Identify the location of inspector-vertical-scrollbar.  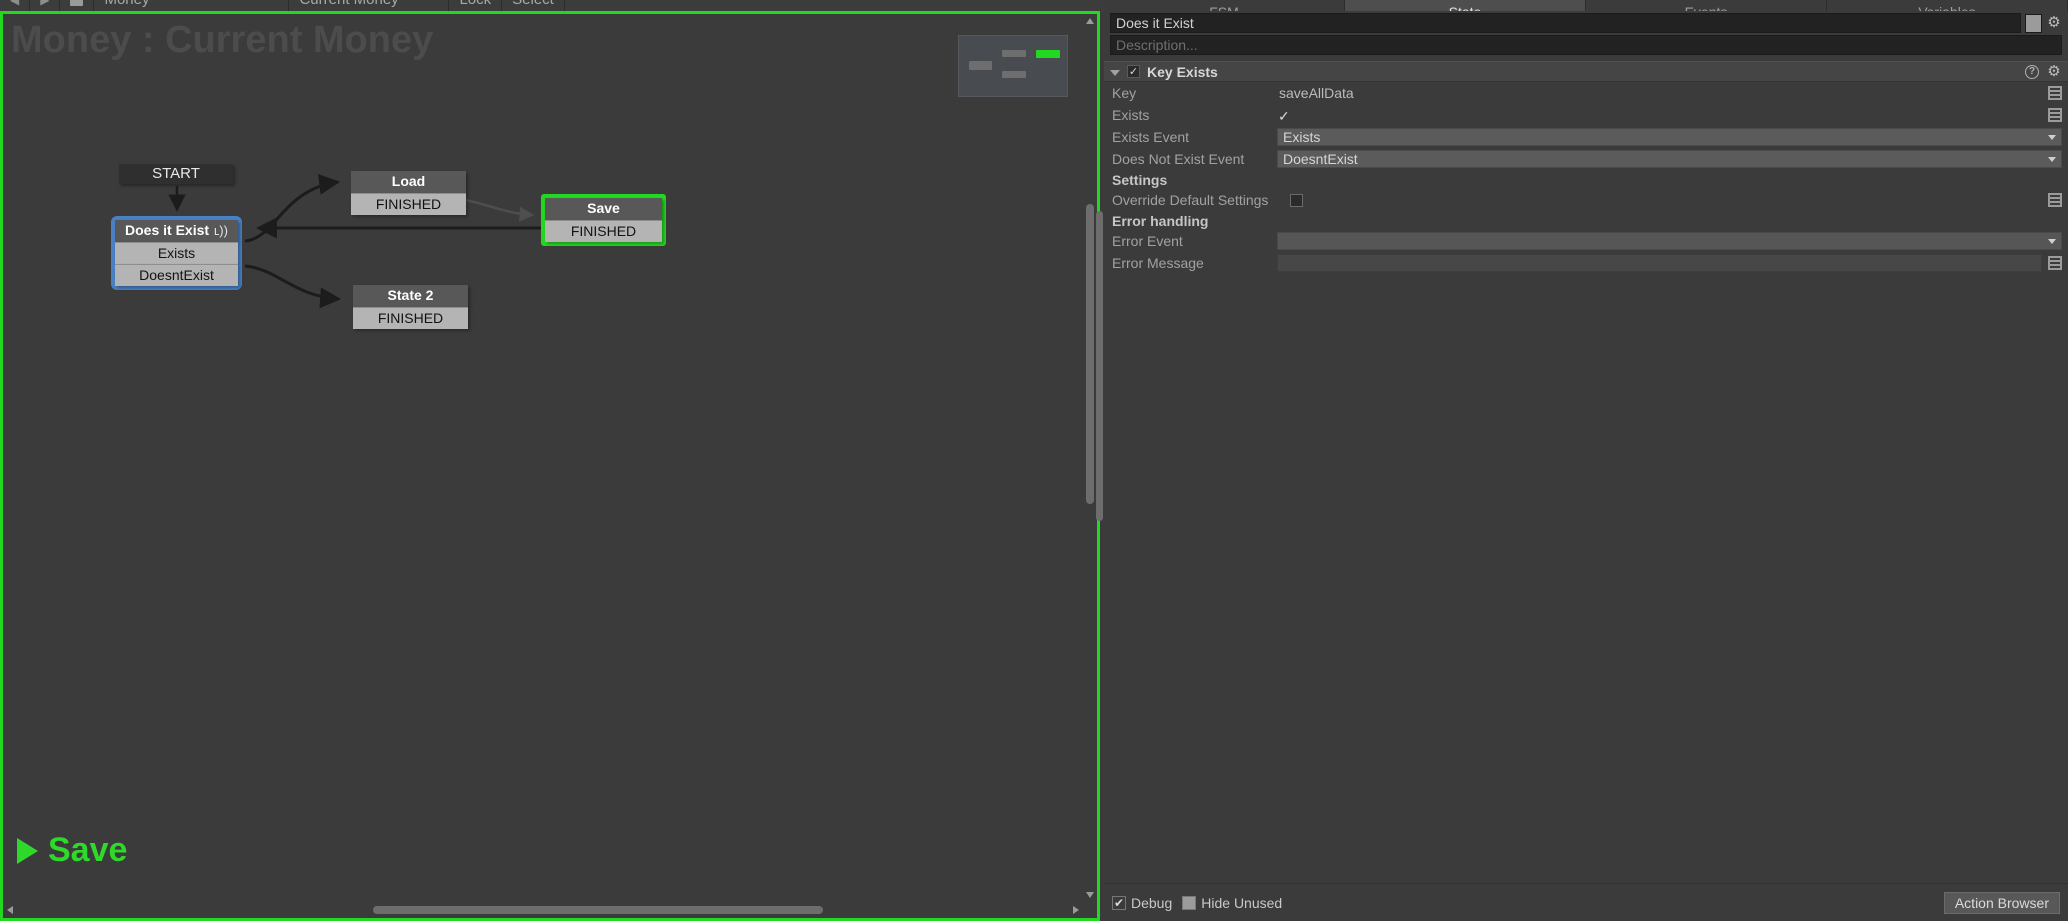
(1100, 366).